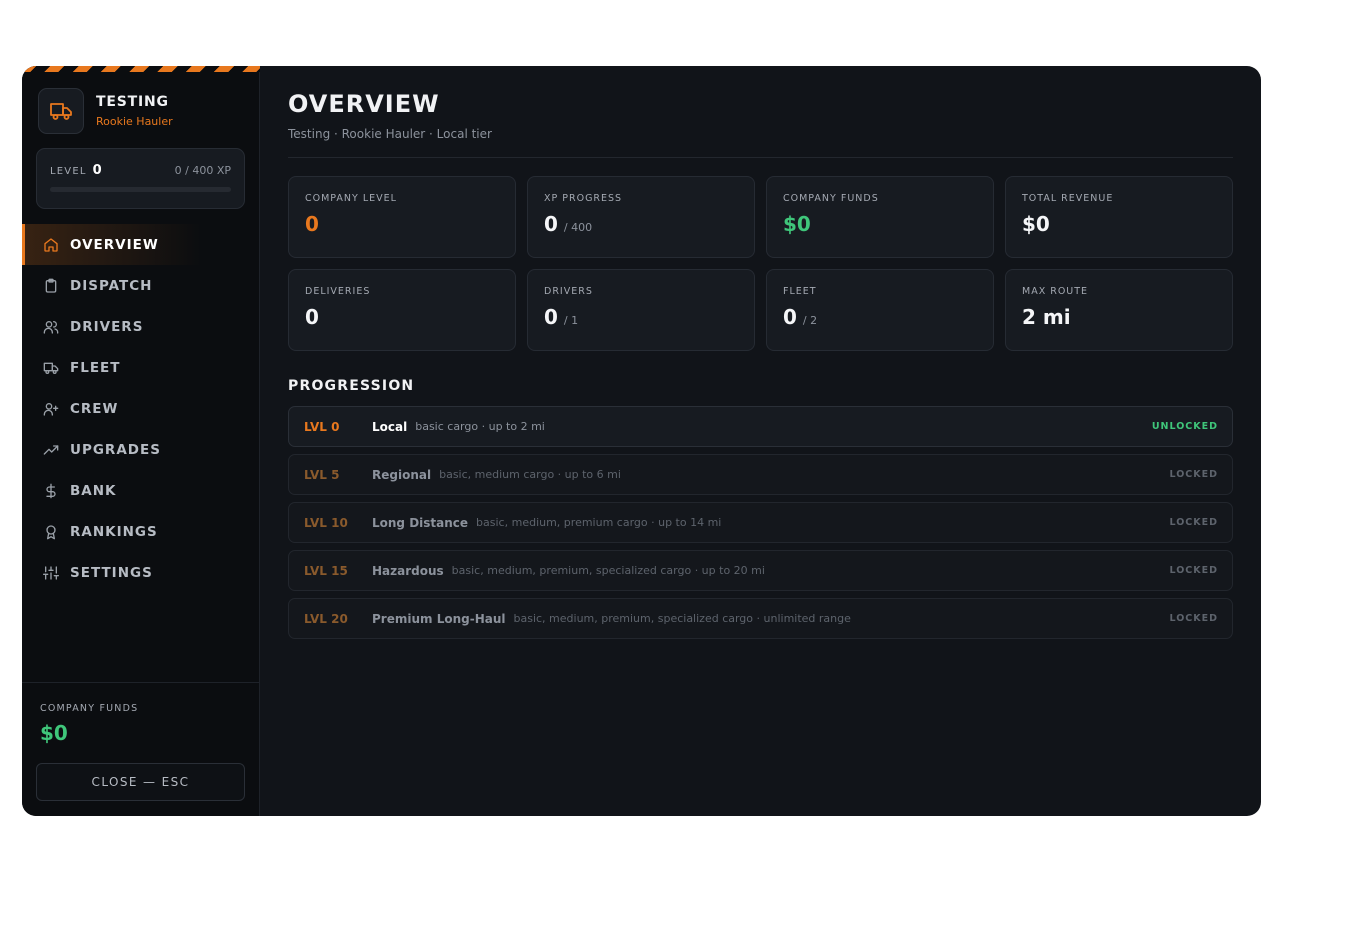 The height and width of the screenshot is (927, 1347). Describe the element at coordinates (810, 320) in the screenshot. I see `stat-suffix: / 2` at that location.